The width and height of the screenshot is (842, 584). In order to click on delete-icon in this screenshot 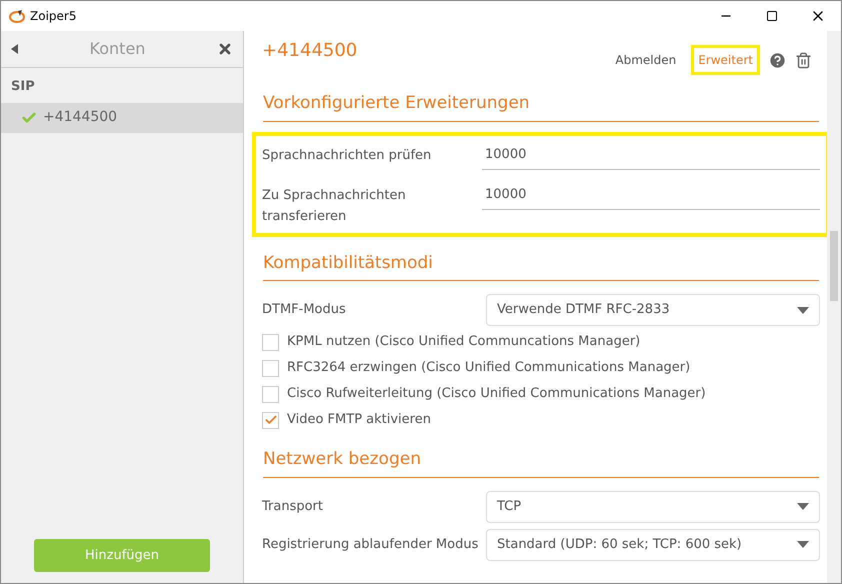, I will do `click(803, 60)`.